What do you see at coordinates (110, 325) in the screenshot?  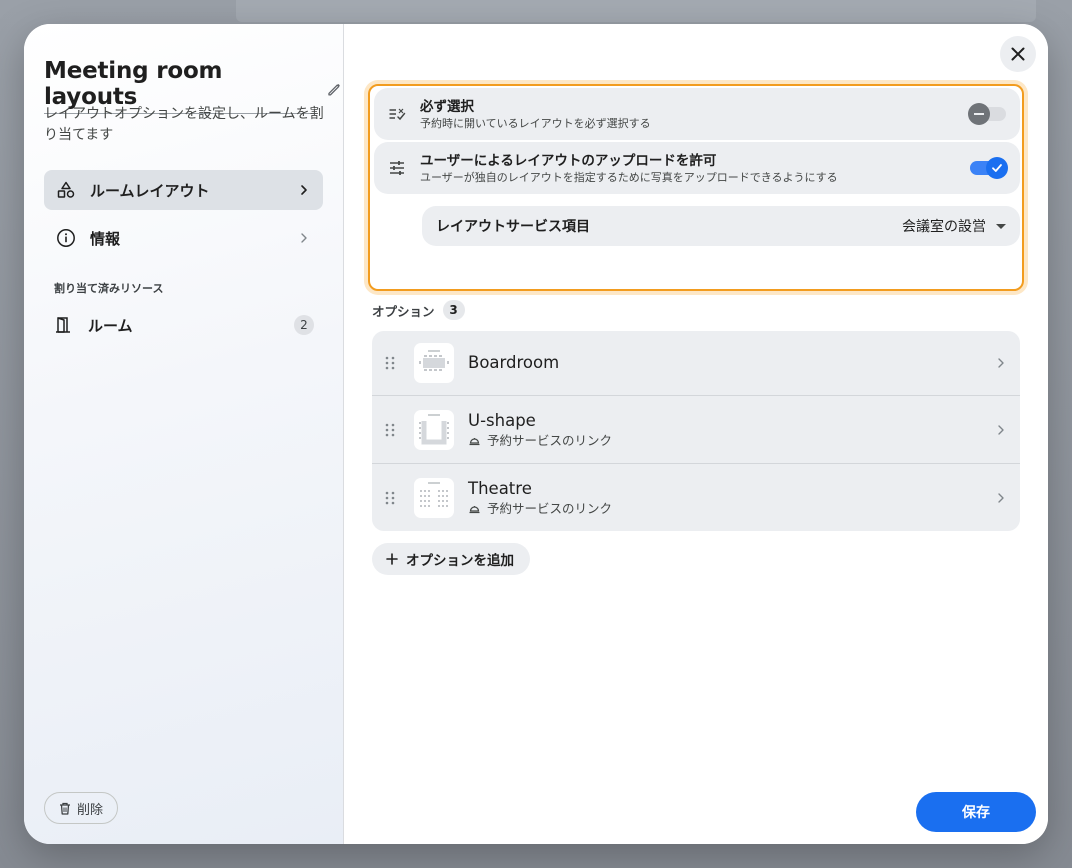 I see `sidebar-item-label: ルーム` at bounding box center [110, 325].